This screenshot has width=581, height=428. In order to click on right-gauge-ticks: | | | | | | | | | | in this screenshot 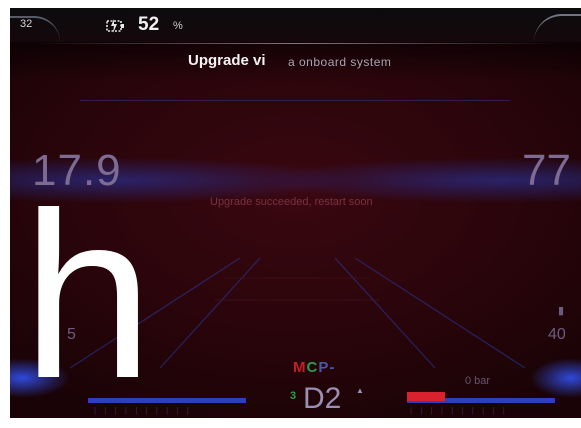, I will do `click(459, 410)`.